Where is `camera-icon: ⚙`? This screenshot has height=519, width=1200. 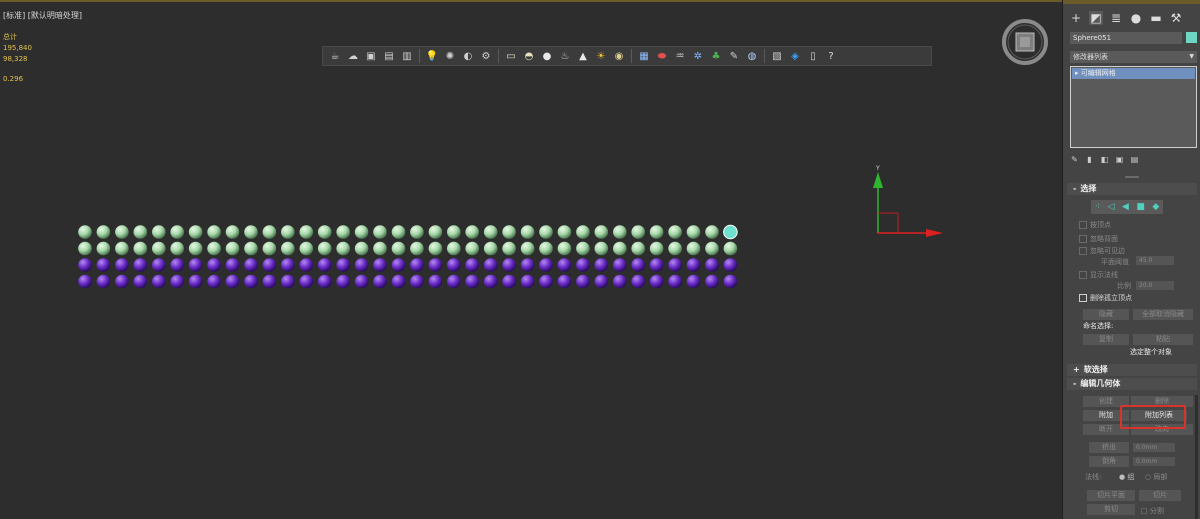 camera-icon: ⚙ is located at coordinates (486, 56).